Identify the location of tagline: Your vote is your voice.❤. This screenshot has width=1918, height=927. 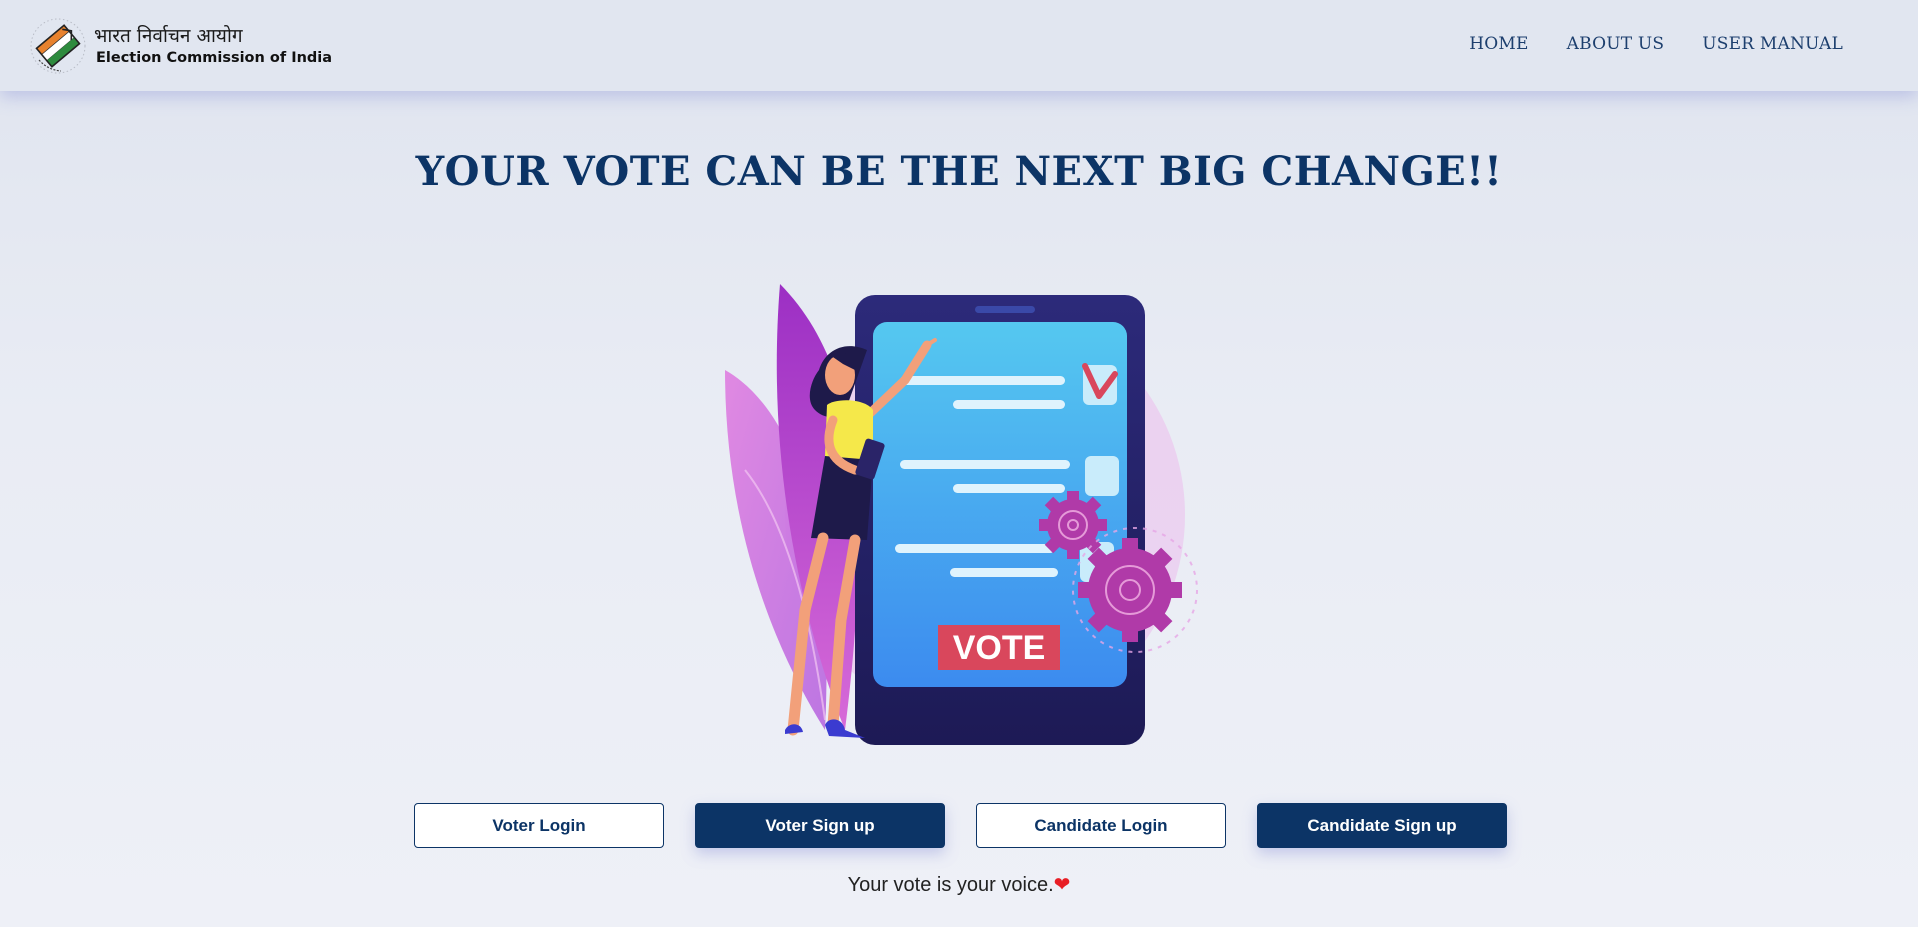
(959, 884).